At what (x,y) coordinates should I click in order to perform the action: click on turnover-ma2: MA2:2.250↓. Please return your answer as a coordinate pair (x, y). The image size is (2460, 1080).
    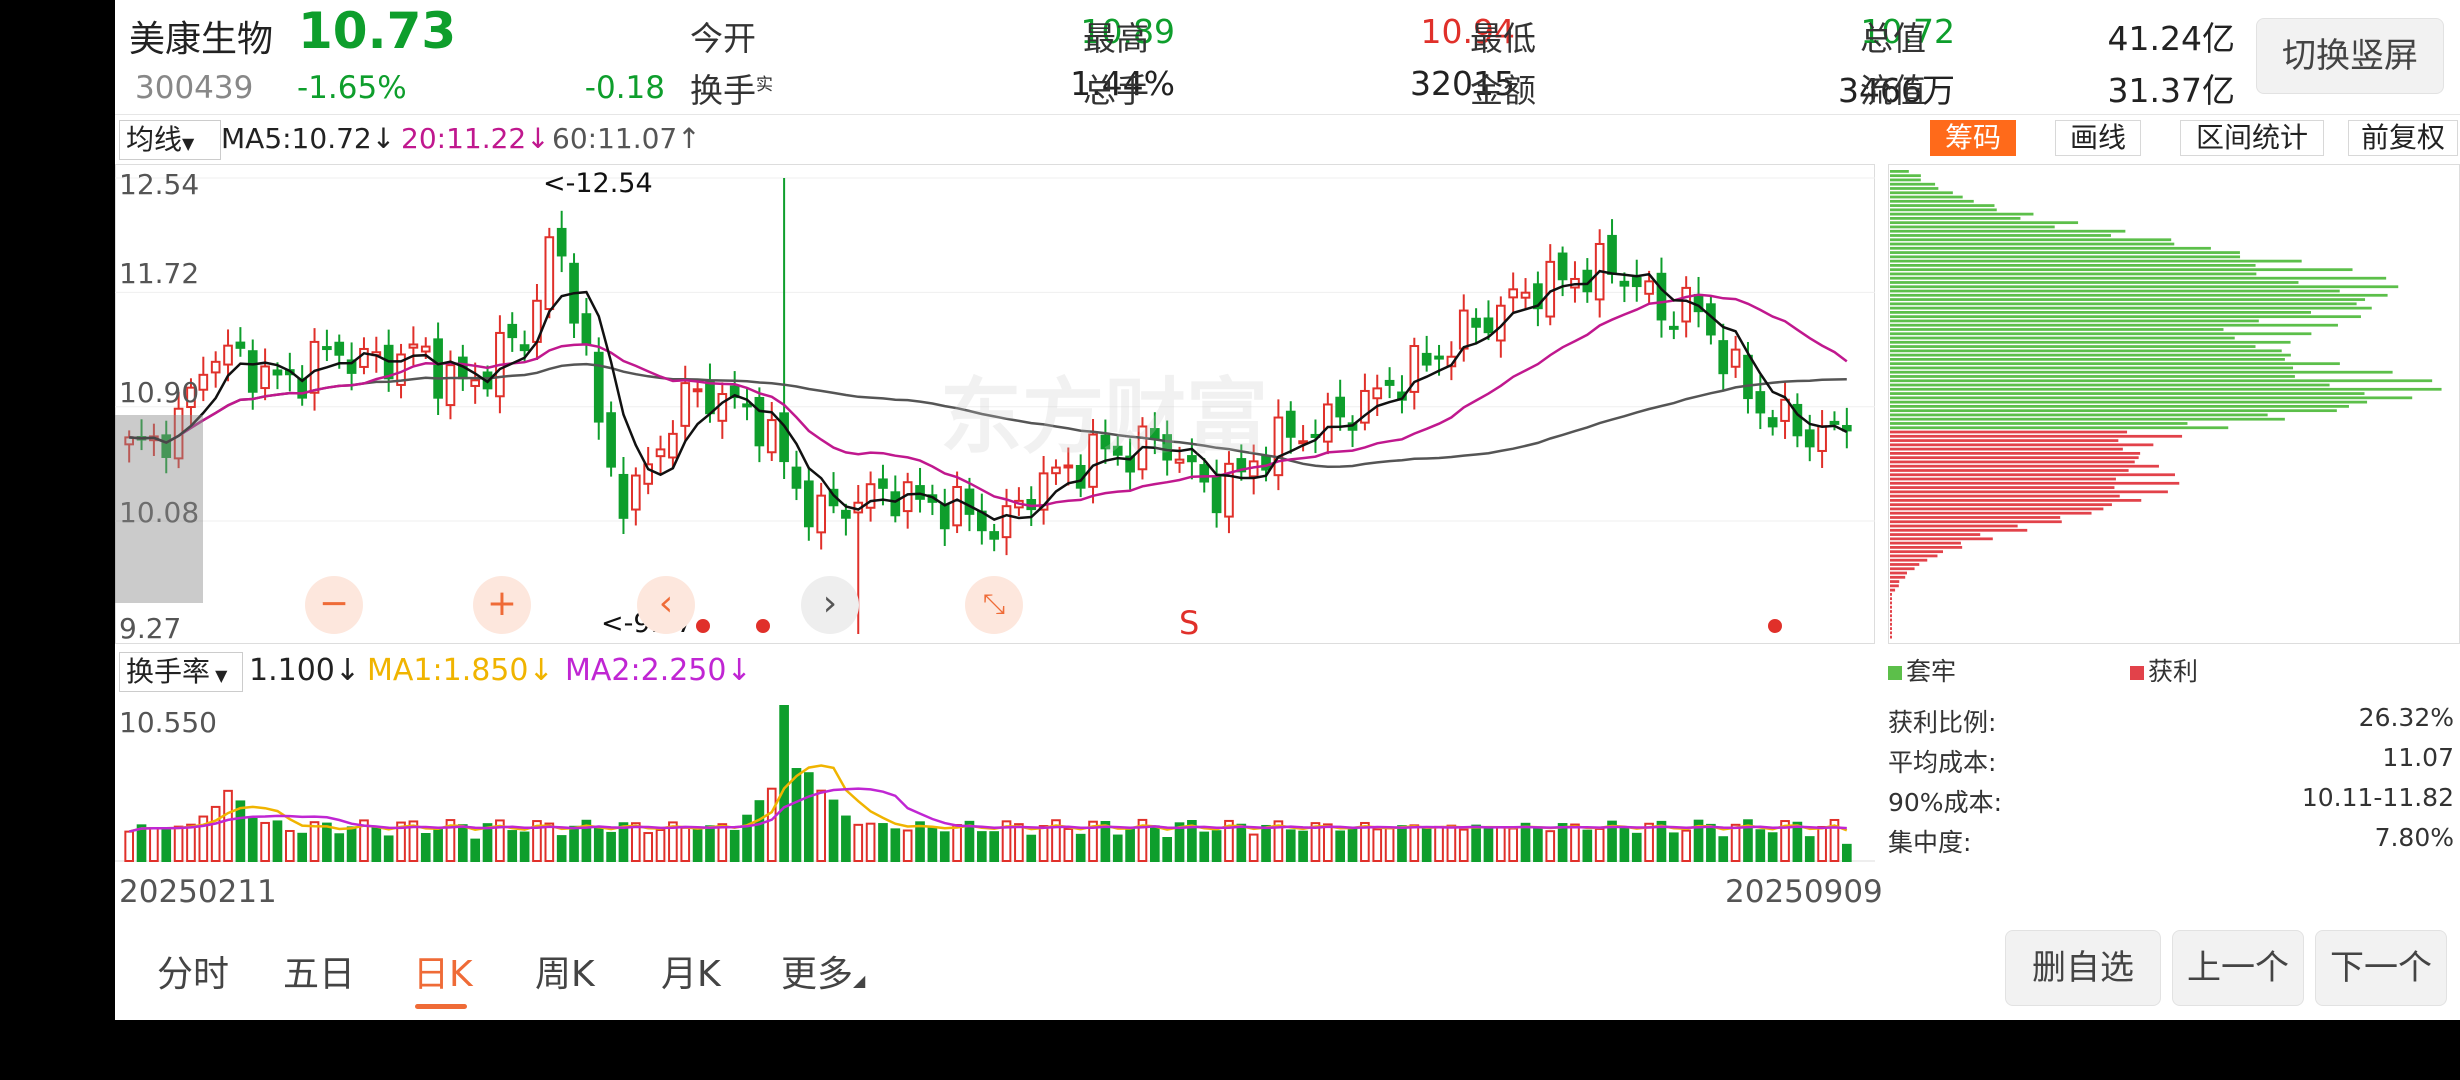
    Looking at the image, I should click on (658, 671).